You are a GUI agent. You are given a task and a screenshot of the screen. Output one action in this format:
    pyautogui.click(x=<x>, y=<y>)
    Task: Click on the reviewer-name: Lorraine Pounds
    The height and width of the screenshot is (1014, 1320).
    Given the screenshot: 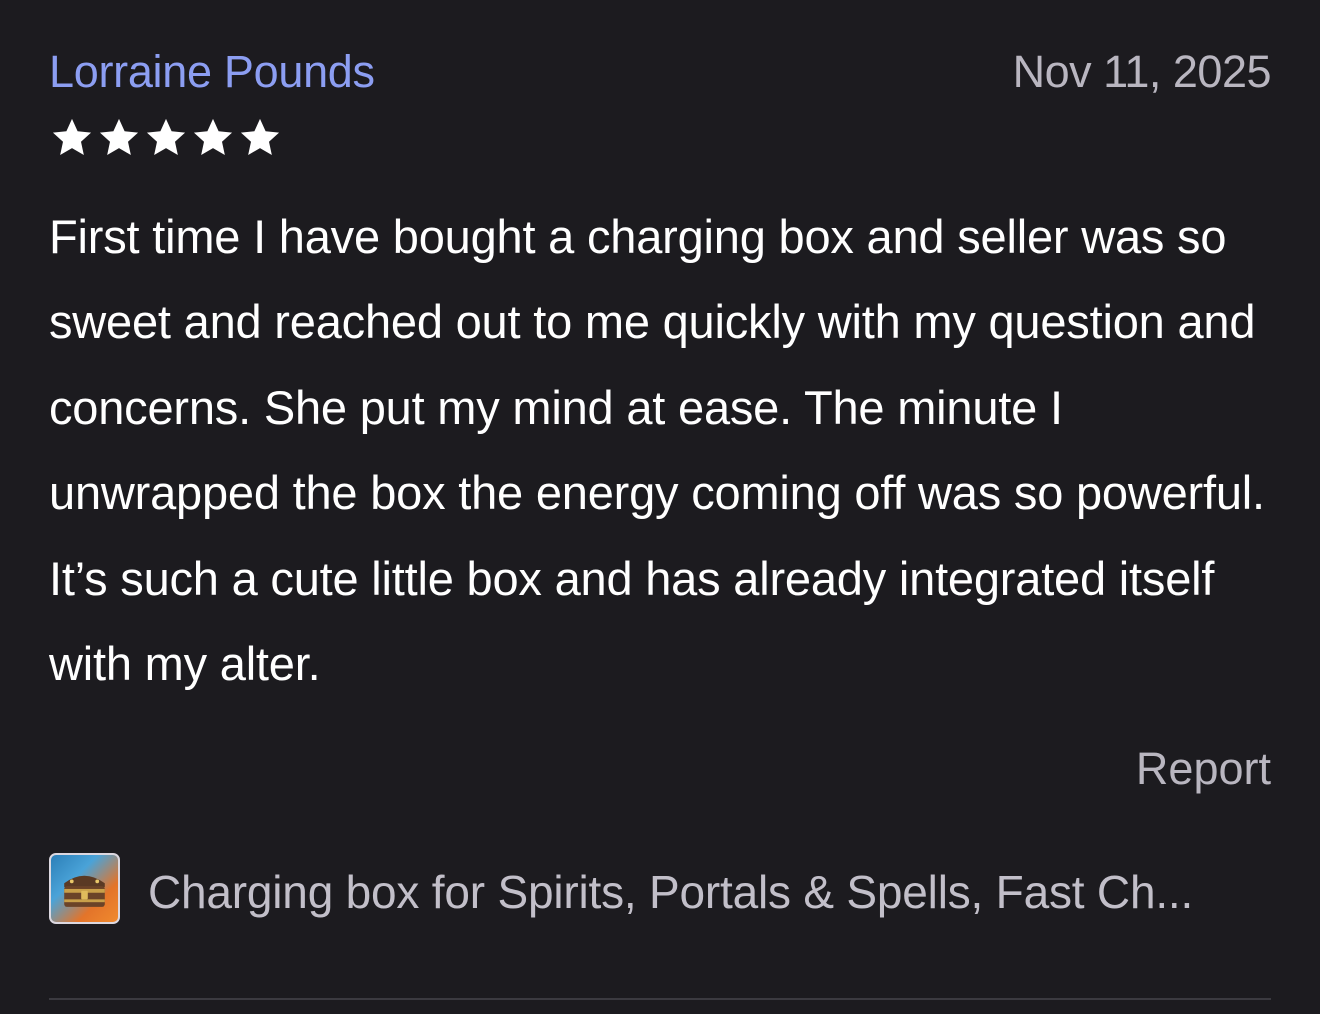 What is the action you would take?
    pyautogui.click(x=212, y=72)
    